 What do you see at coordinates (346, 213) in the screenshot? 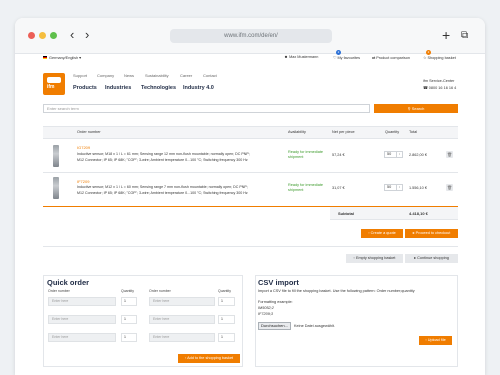
I see `subtotal-label: Subtotal` at bounding box center [346, 213].